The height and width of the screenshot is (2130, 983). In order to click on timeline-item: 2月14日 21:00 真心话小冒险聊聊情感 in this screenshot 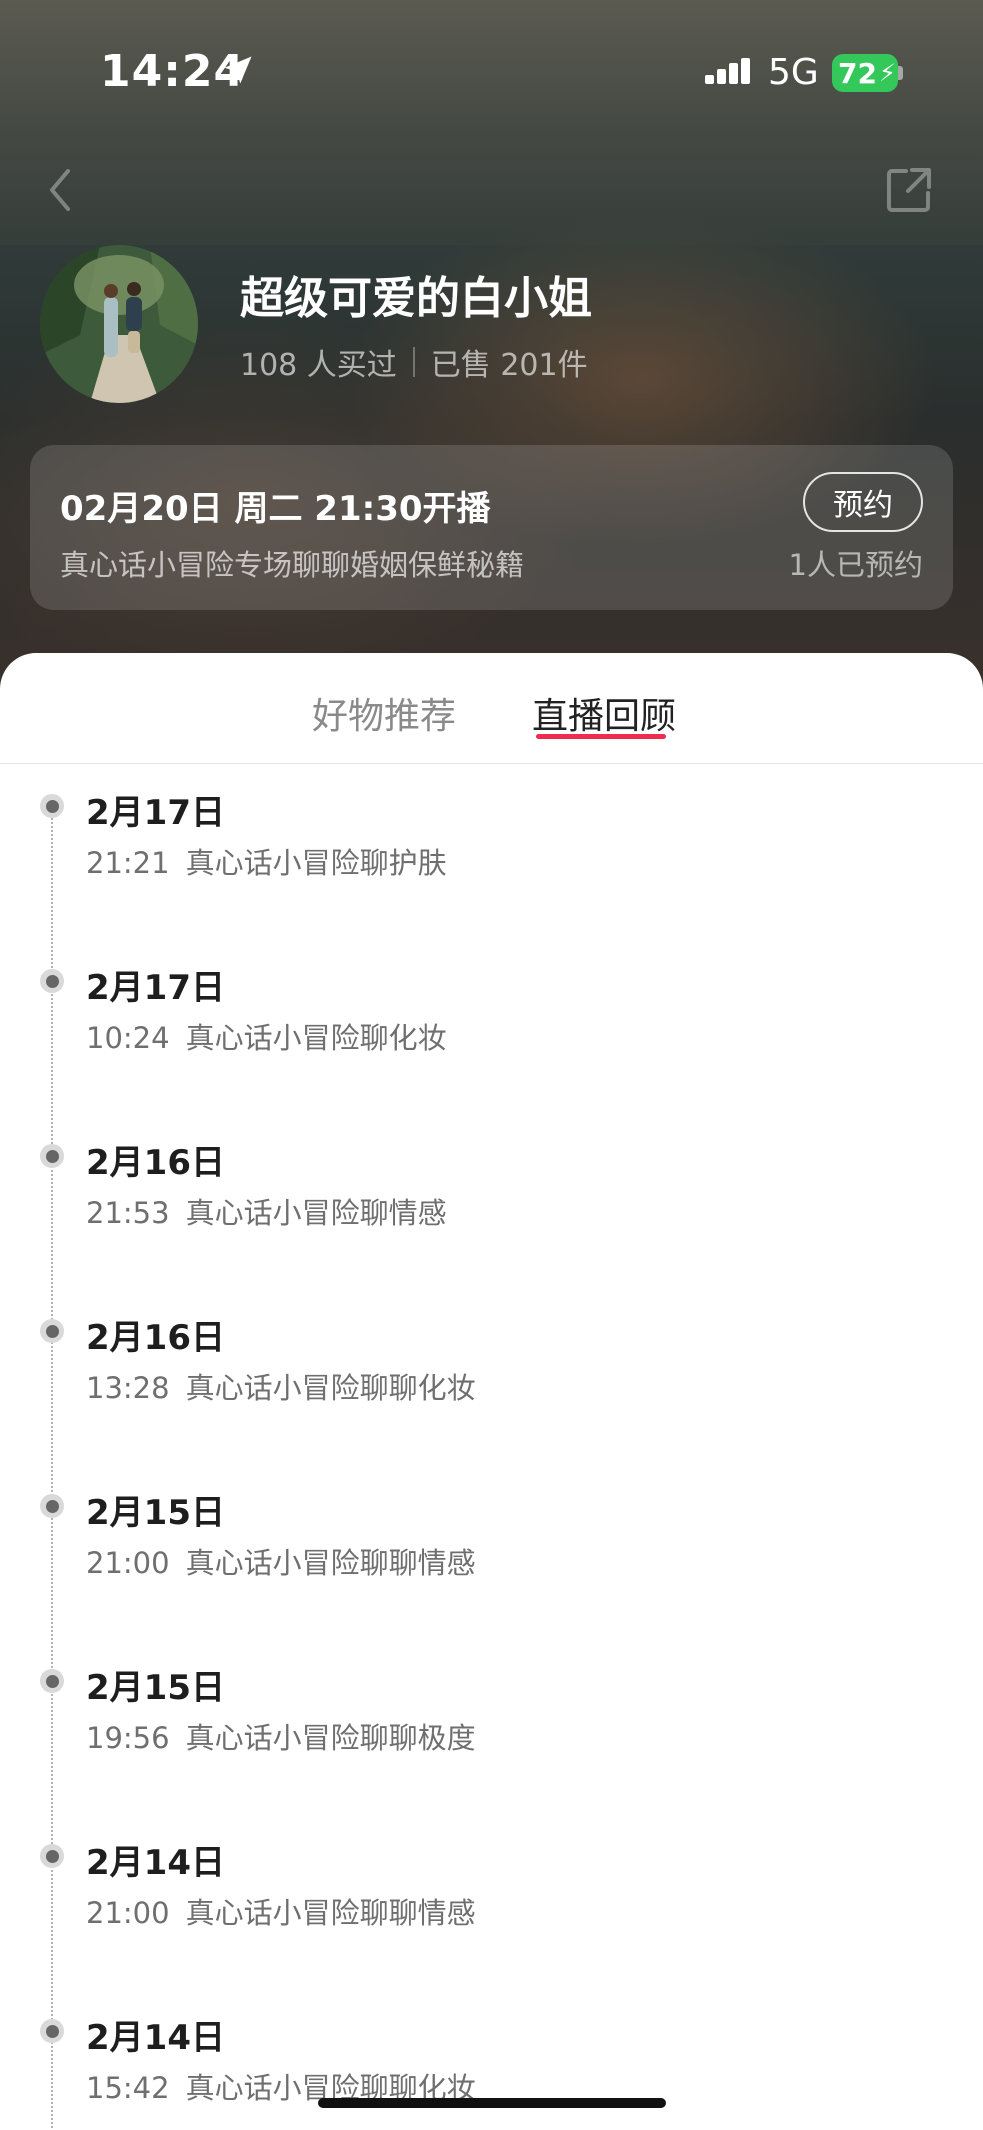, I will do `click(491, 1900)`.